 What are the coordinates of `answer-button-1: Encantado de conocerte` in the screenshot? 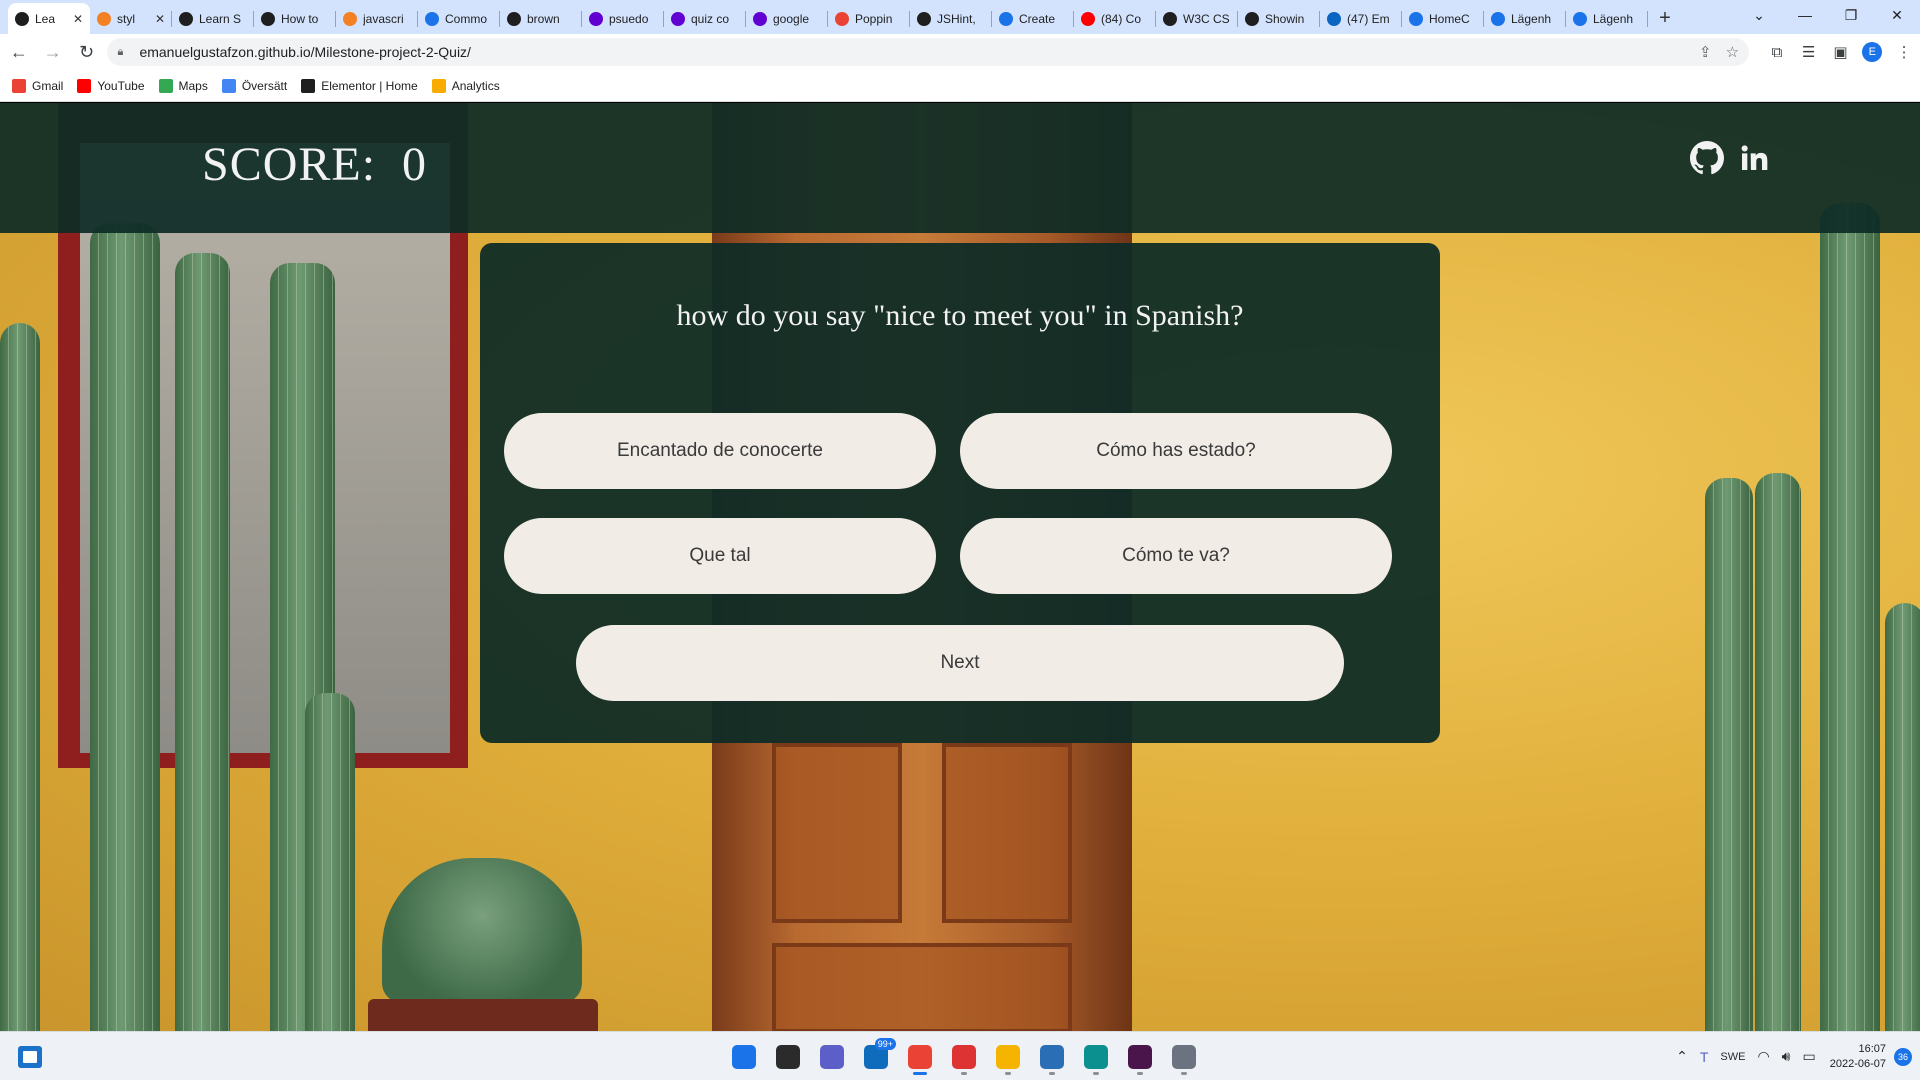 It's located at (720, 451).